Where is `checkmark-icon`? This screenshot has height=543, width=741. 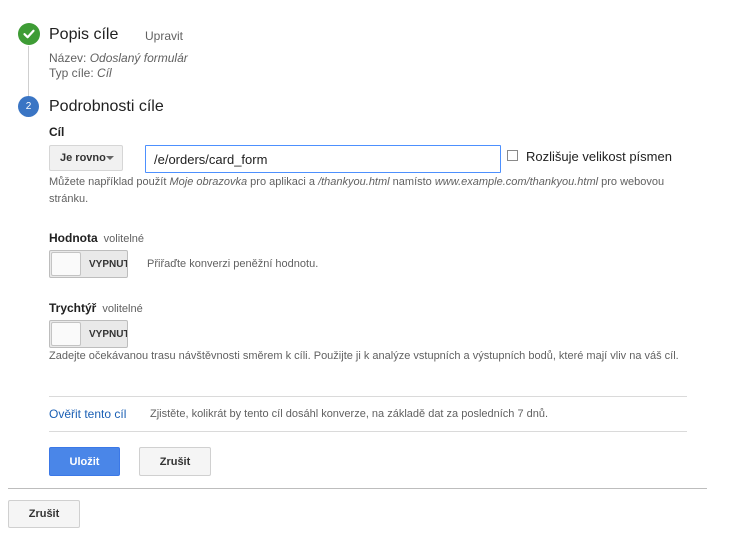 checkmark-icon is located at coordinates (29, 34).